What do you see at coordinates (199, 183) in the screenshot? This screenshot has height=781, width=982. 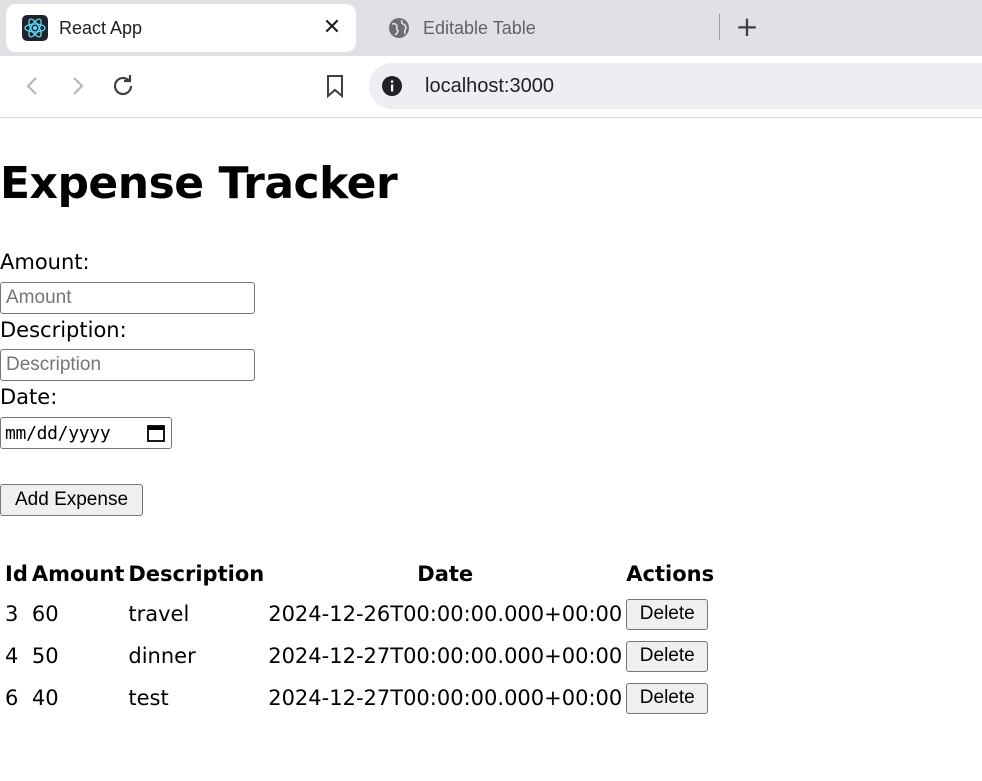 I see `page-title: Expense Tracker` at bounding box center [199, 183].